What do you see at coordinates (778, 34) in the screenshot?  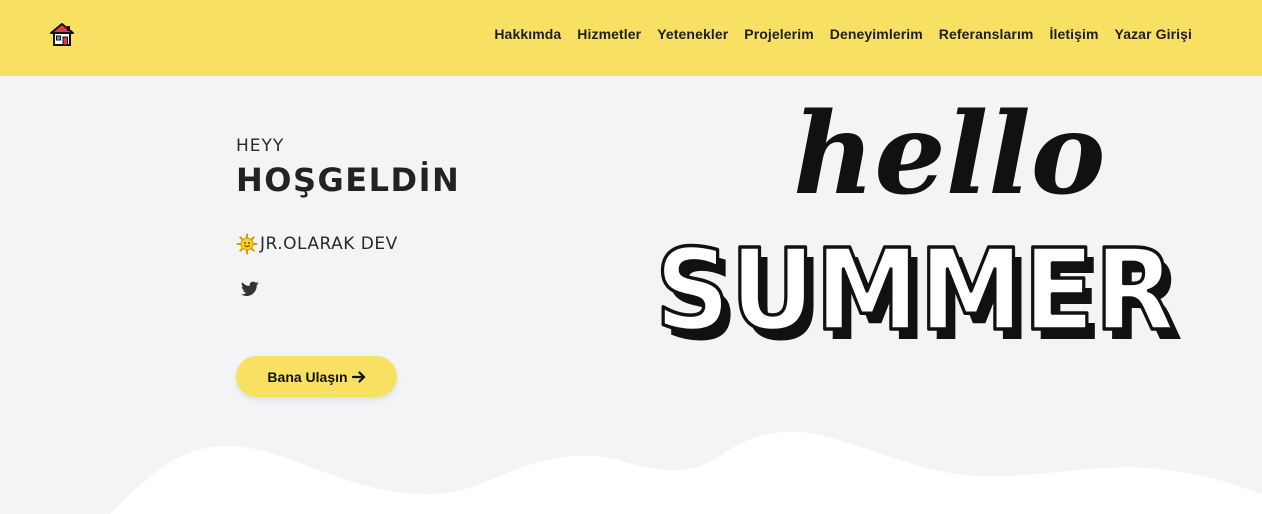 I see `nav-item-projelerim: Projelerim` at bounding box center [778, 34].